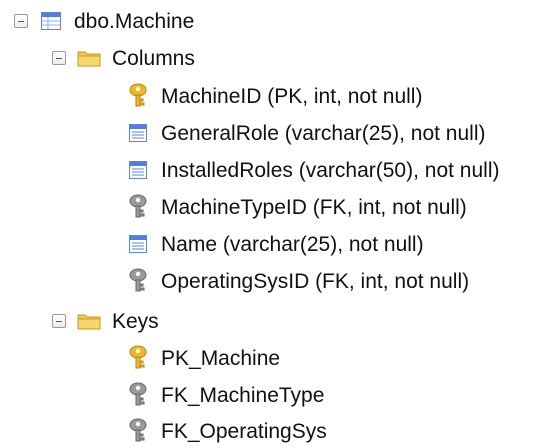 This screenshot has width=558, height=448. Describe the element at coordinates (323, 133) in the screenshot. I see `column-label: GeneralRole (varchar(25), not null)` at that location.